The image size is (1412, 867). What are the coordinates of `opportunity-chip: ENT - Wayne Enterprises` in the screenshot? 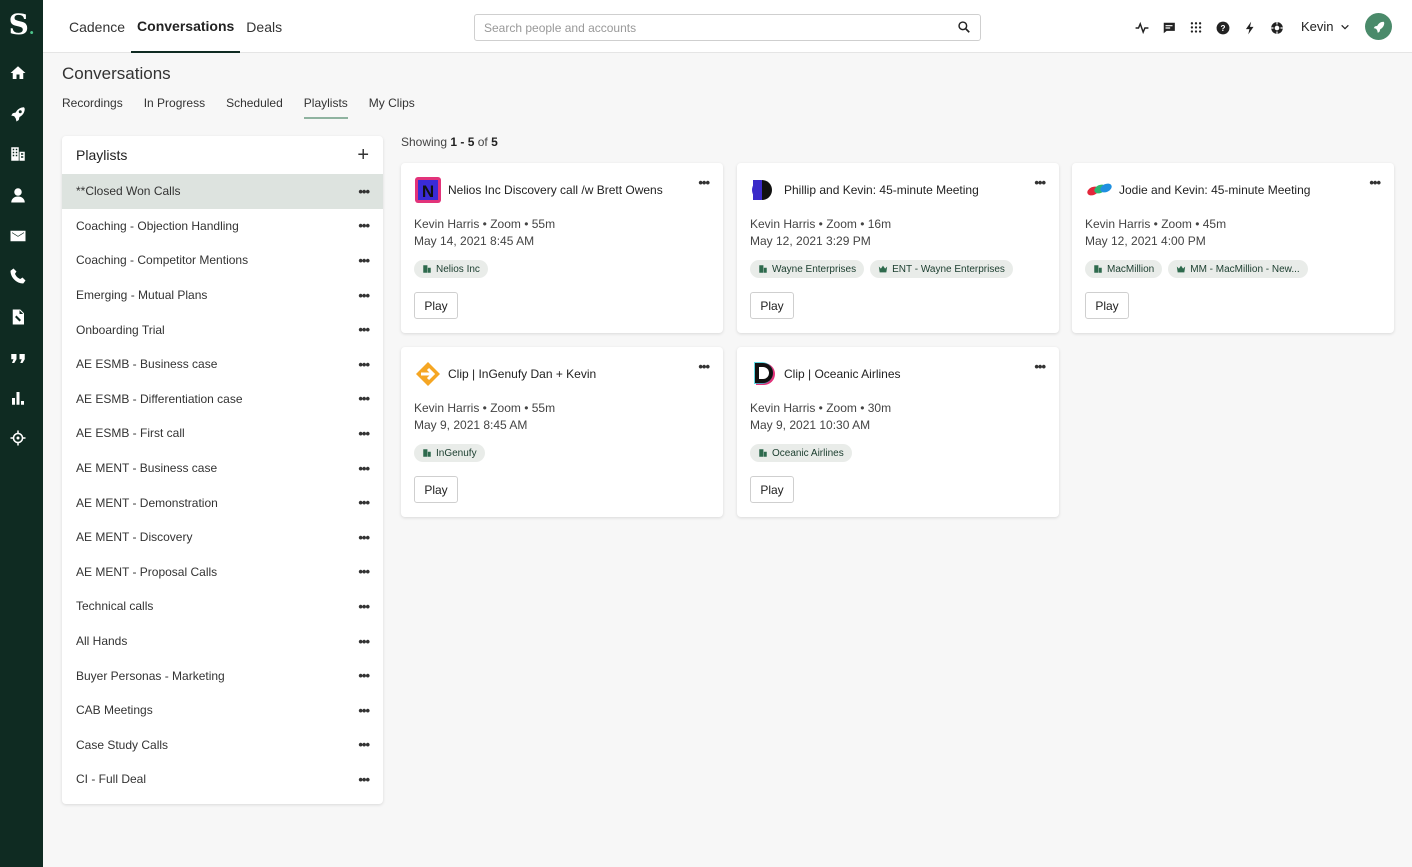 It's located at (941, 269).